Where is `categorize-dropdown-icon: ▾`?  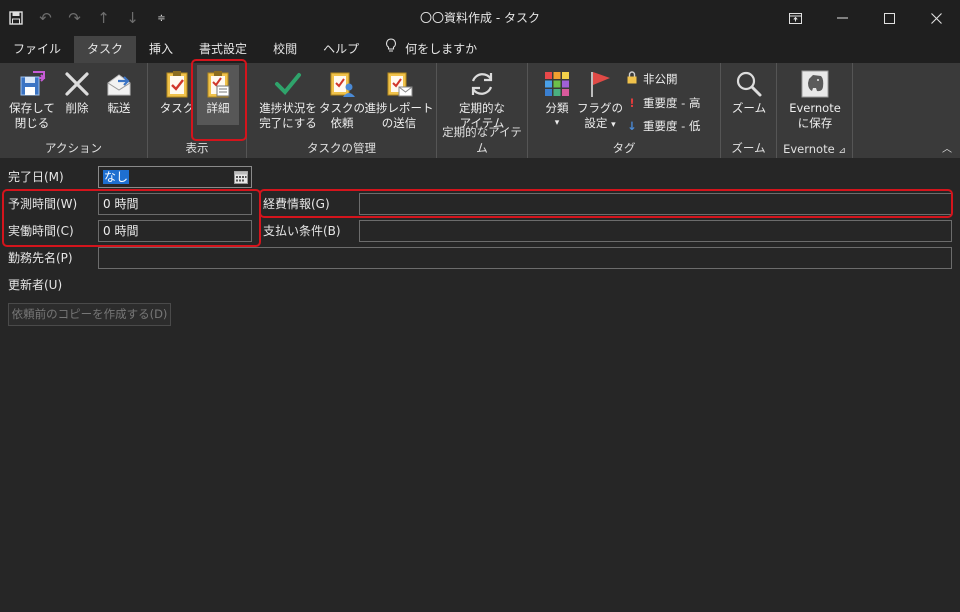
categorize-dropdown-icon: ▾ is located at coordinates (557, 123).